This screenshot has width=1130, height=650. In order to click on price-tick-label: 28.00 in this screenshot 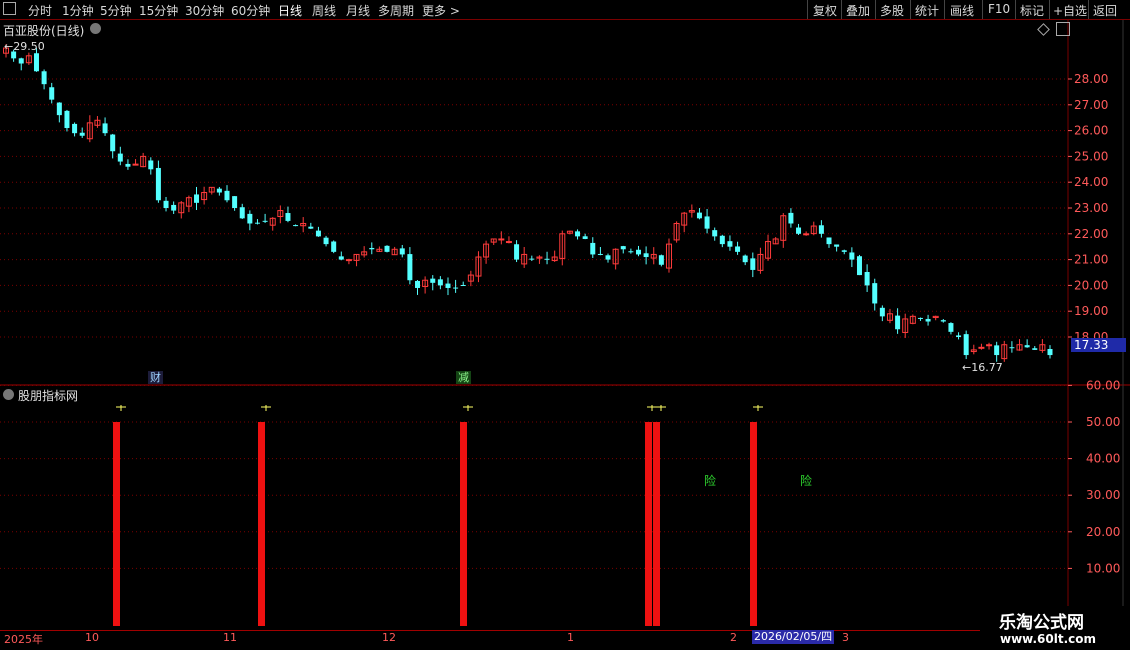, I will do `click(1091, 79)`.